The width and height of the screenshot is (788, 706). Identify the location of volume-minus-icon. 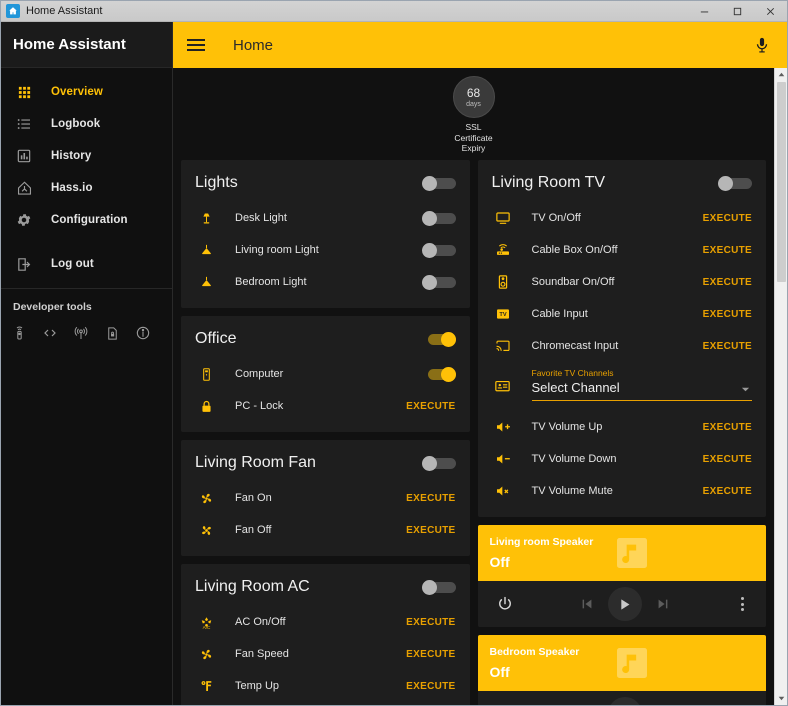
(503, 459).